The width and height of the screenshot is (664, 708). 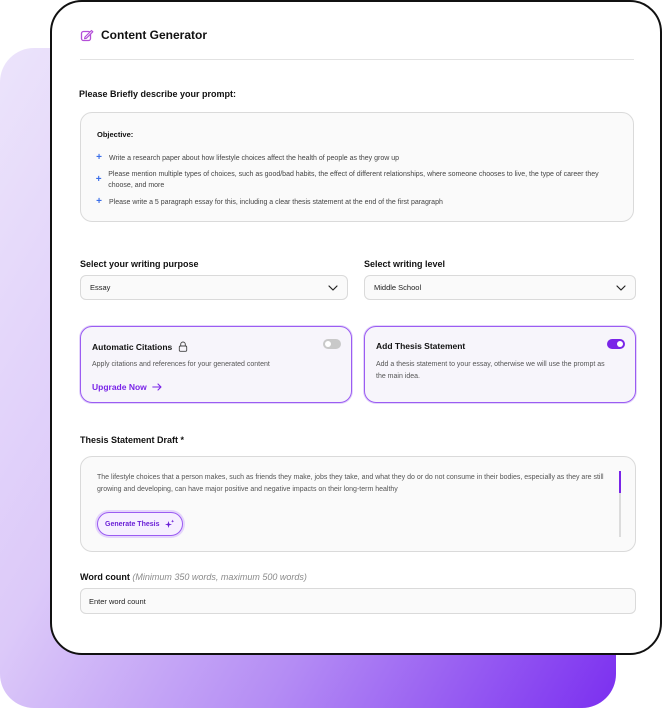 What do you see at coordinates (357, 59) in the screenshot?
I see `header-divider` at bounding box center [357, 59].